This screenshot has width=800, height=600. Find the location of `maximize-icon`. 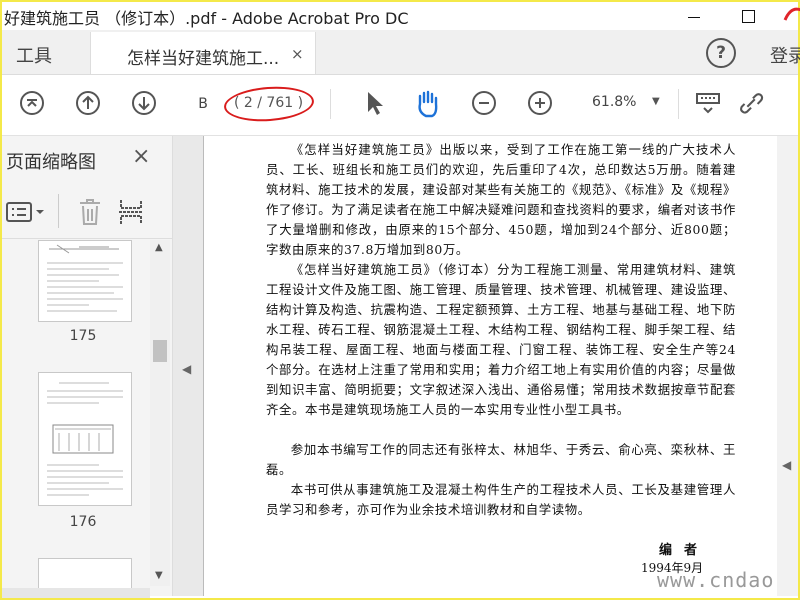

maximize-icon is located at coordinates (748, 16).